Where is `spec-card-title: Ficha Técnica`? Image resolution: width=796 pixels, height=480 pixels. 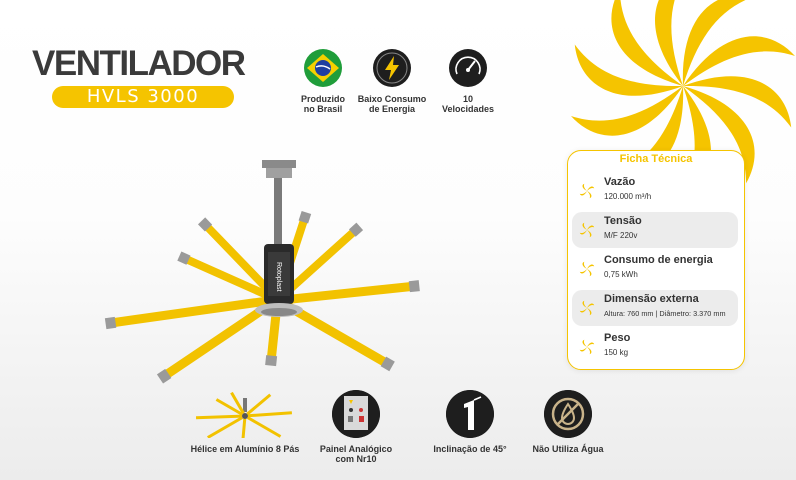 spec-card-title: Ficha Técnica is located at coordinates (656, 159).